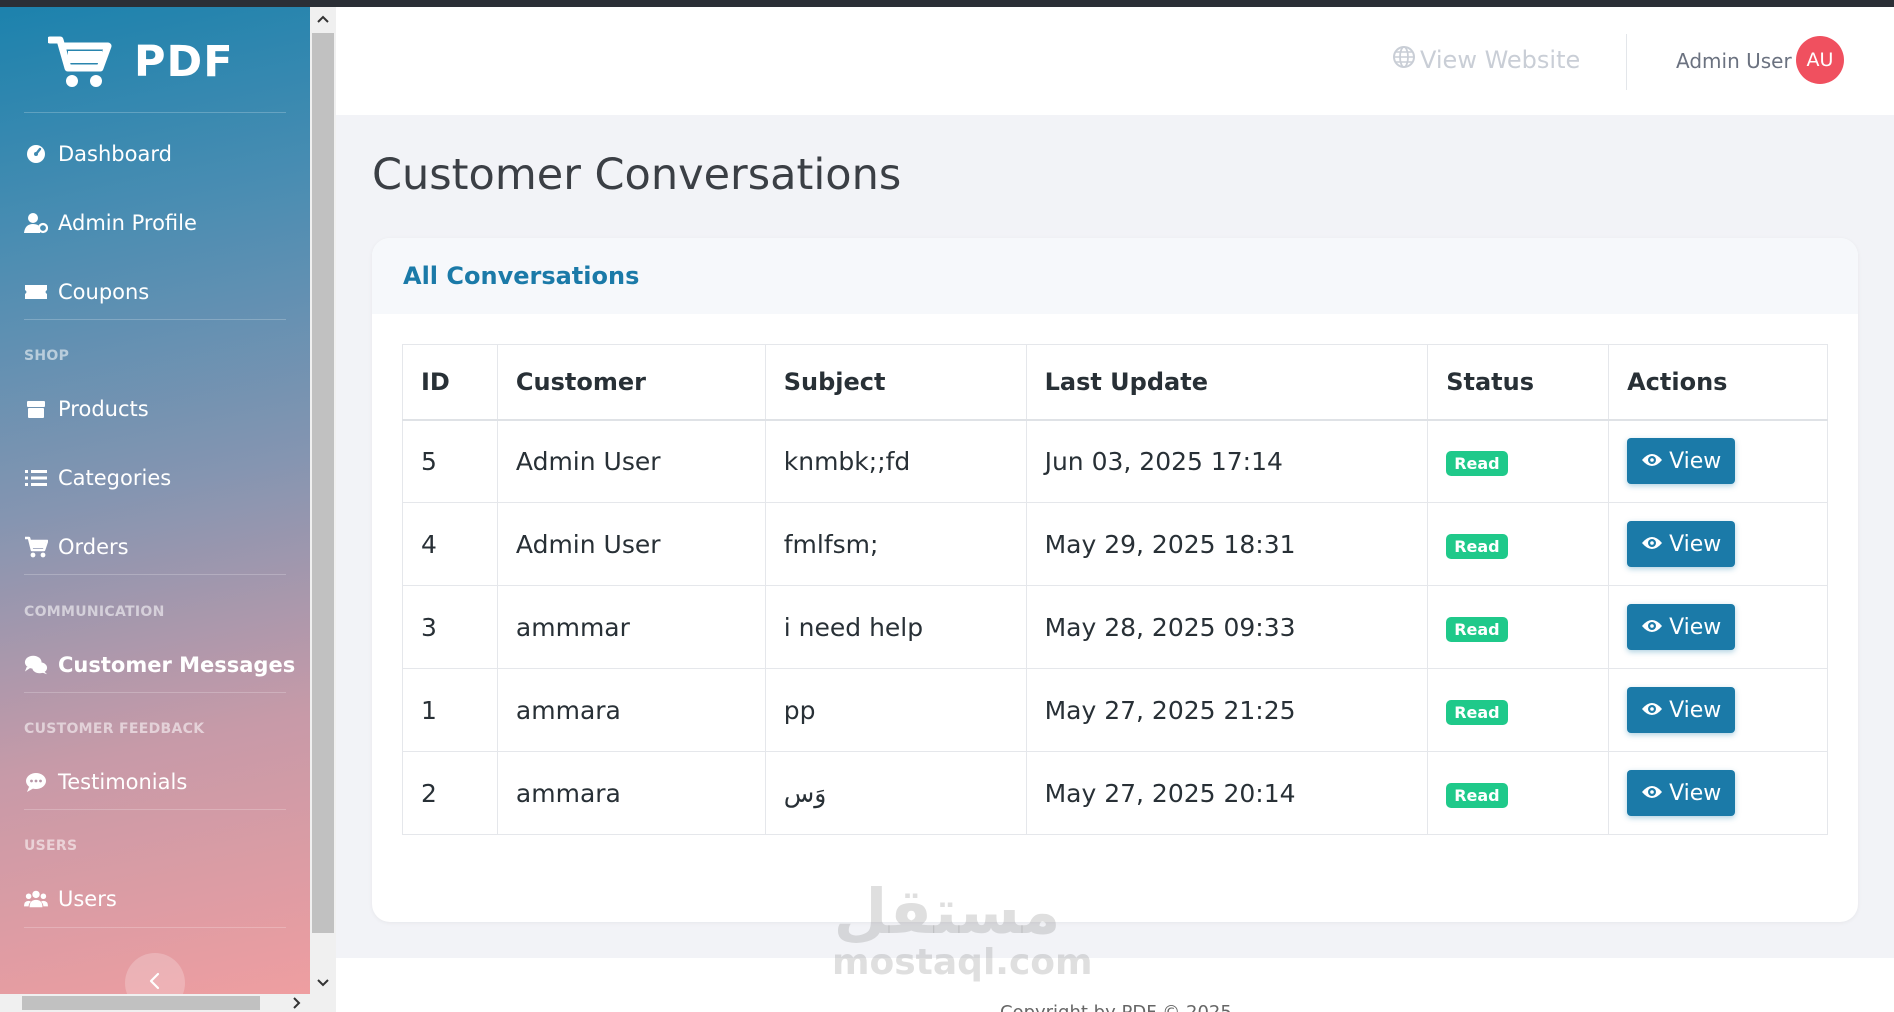  Describe the element at coordinates (1626, 62) in the screenshot. I see `header-divider` at that location.